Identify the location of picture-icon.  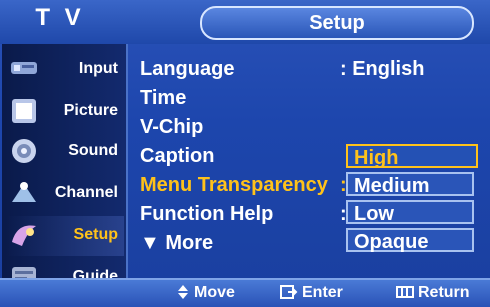
(25, 111).